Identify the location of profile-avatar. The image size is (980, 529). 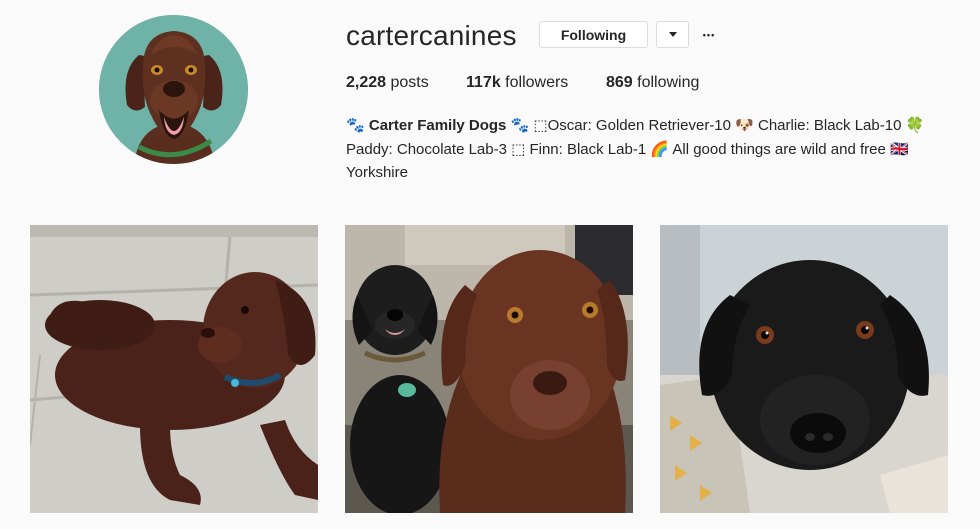
(173, 89).